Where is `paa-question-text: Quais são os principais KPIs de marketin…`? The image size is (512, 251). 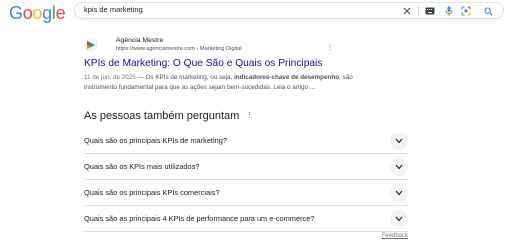 paa-question-text: Quais são os principais KPIs de marketin… is located at coordinates (155, 140).